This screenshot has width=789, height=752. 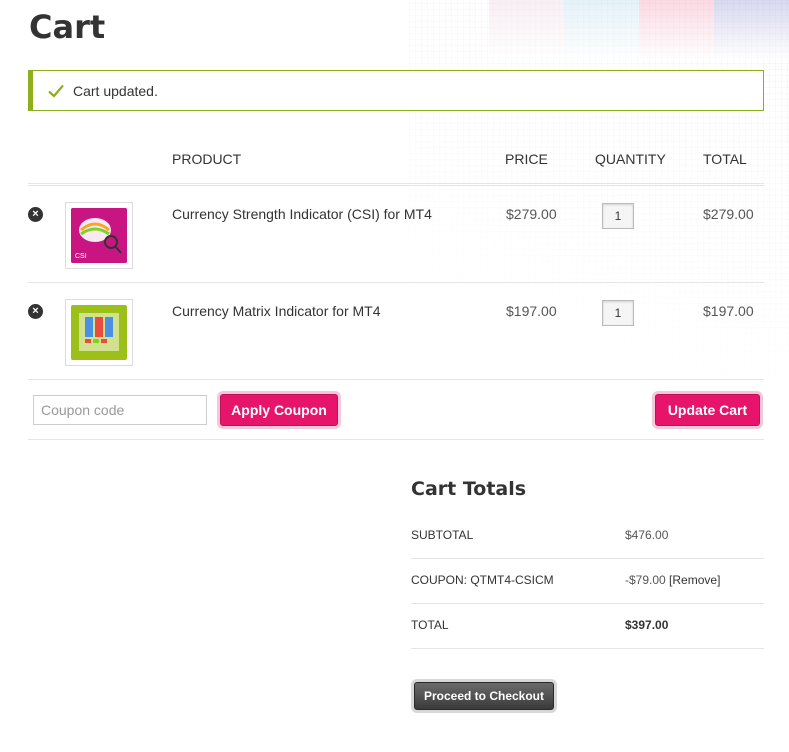 I want to click on header-product: PRODUCT, so click(x=207, y=159).